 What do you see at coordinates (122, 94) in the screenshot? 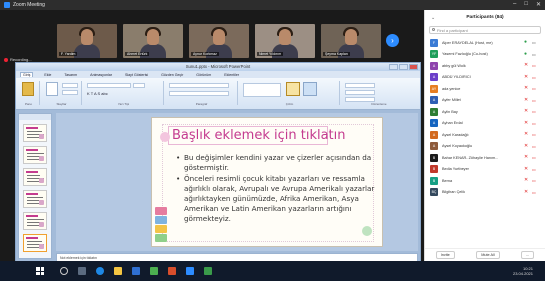
I see `font-format-buttons: K T A S abc` at bounding box center [122, 94].